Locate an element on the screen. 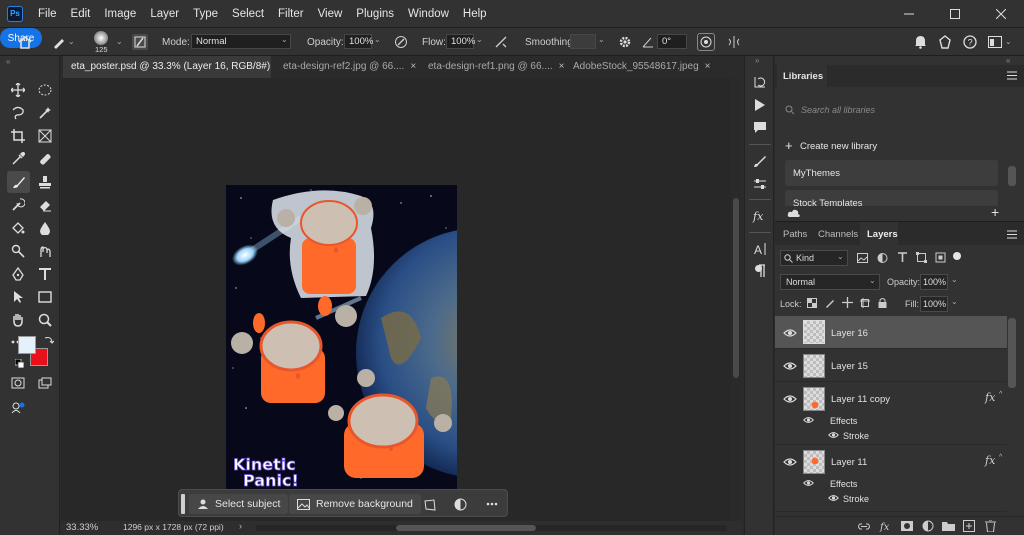 This screenshot has width=1024, height=535. add-icon: + is located at coordinates (995, 212).